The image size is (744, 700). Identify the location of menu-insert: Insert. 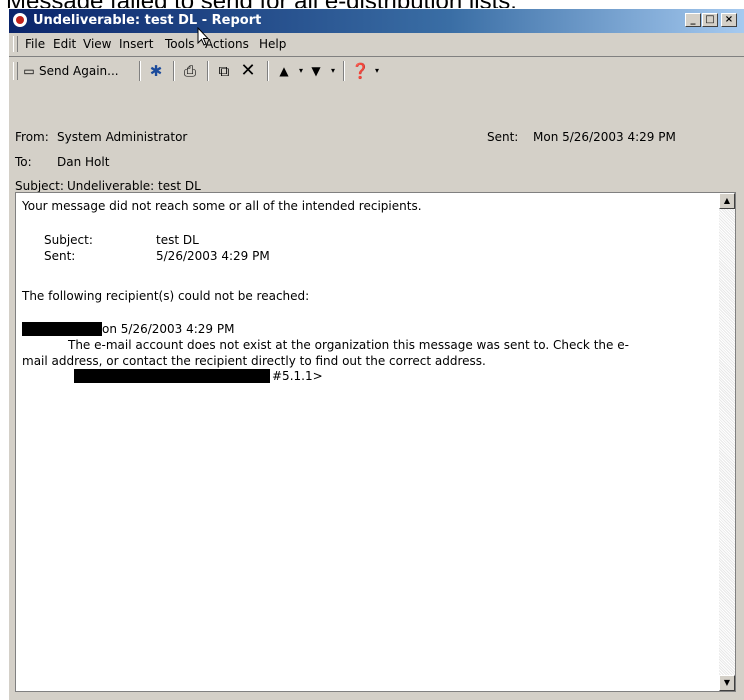
(136, 44).